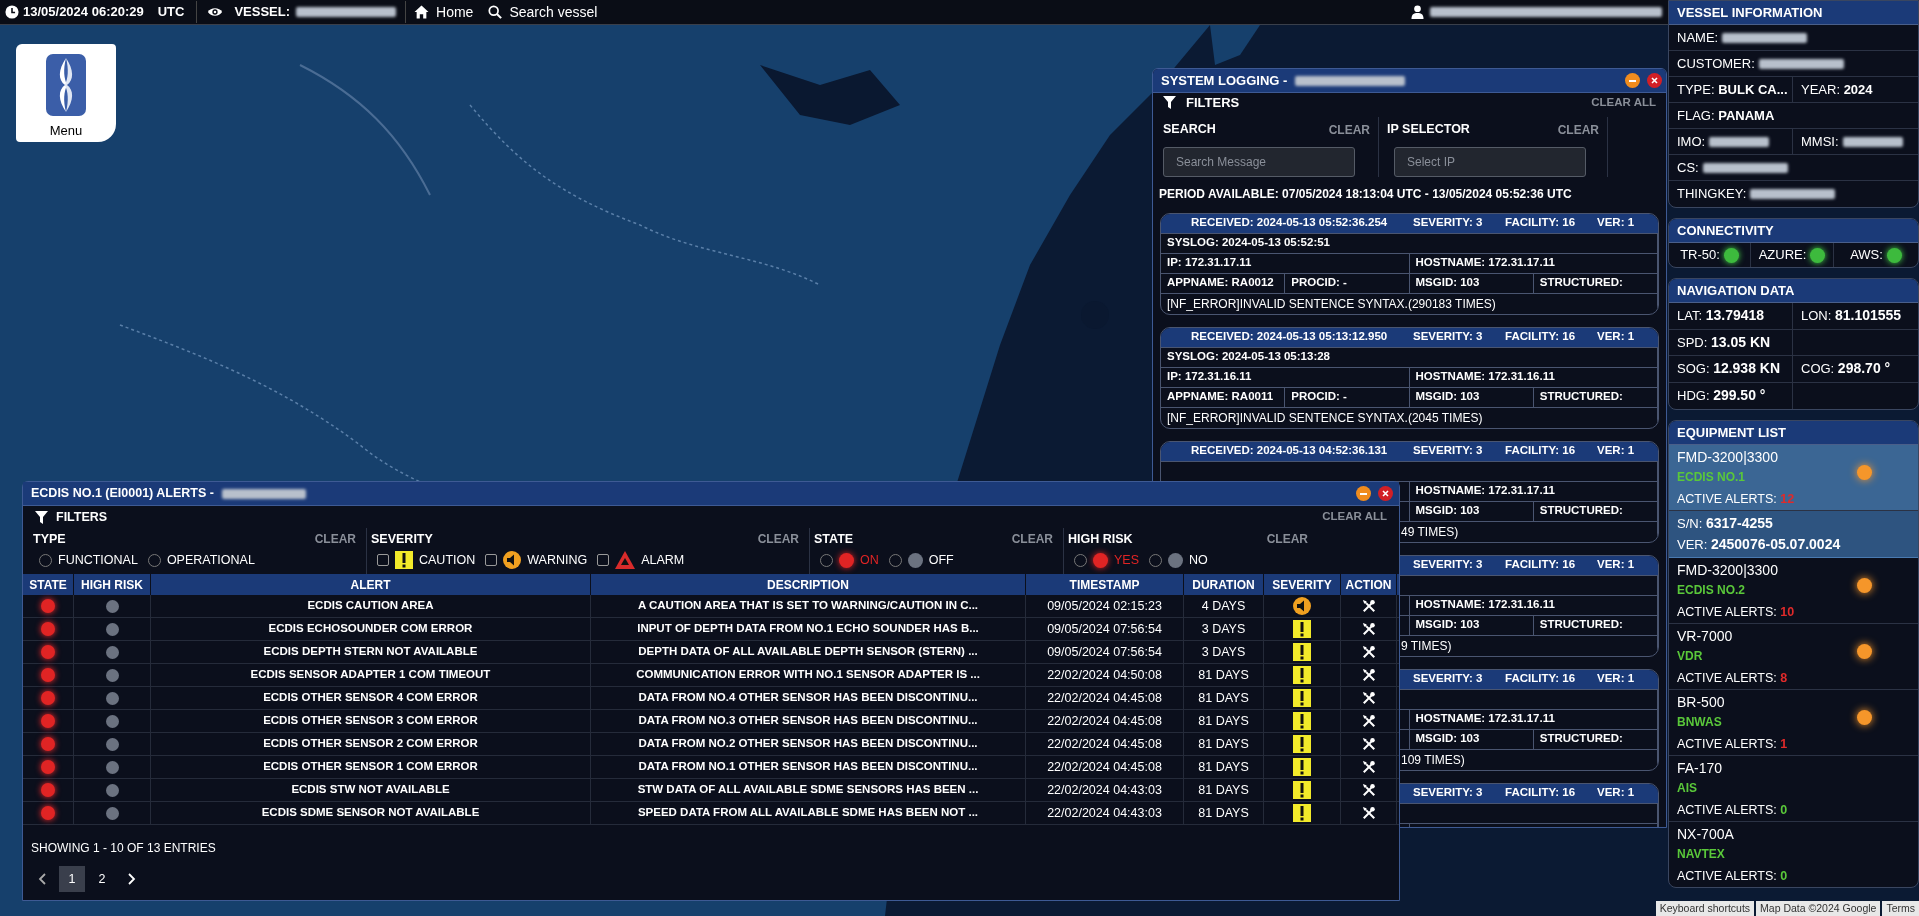  What do you see at coordinates (1302, 584) in the screenshot?
I see `column-header: SEVERITY` at bounding box center [1302, 584].